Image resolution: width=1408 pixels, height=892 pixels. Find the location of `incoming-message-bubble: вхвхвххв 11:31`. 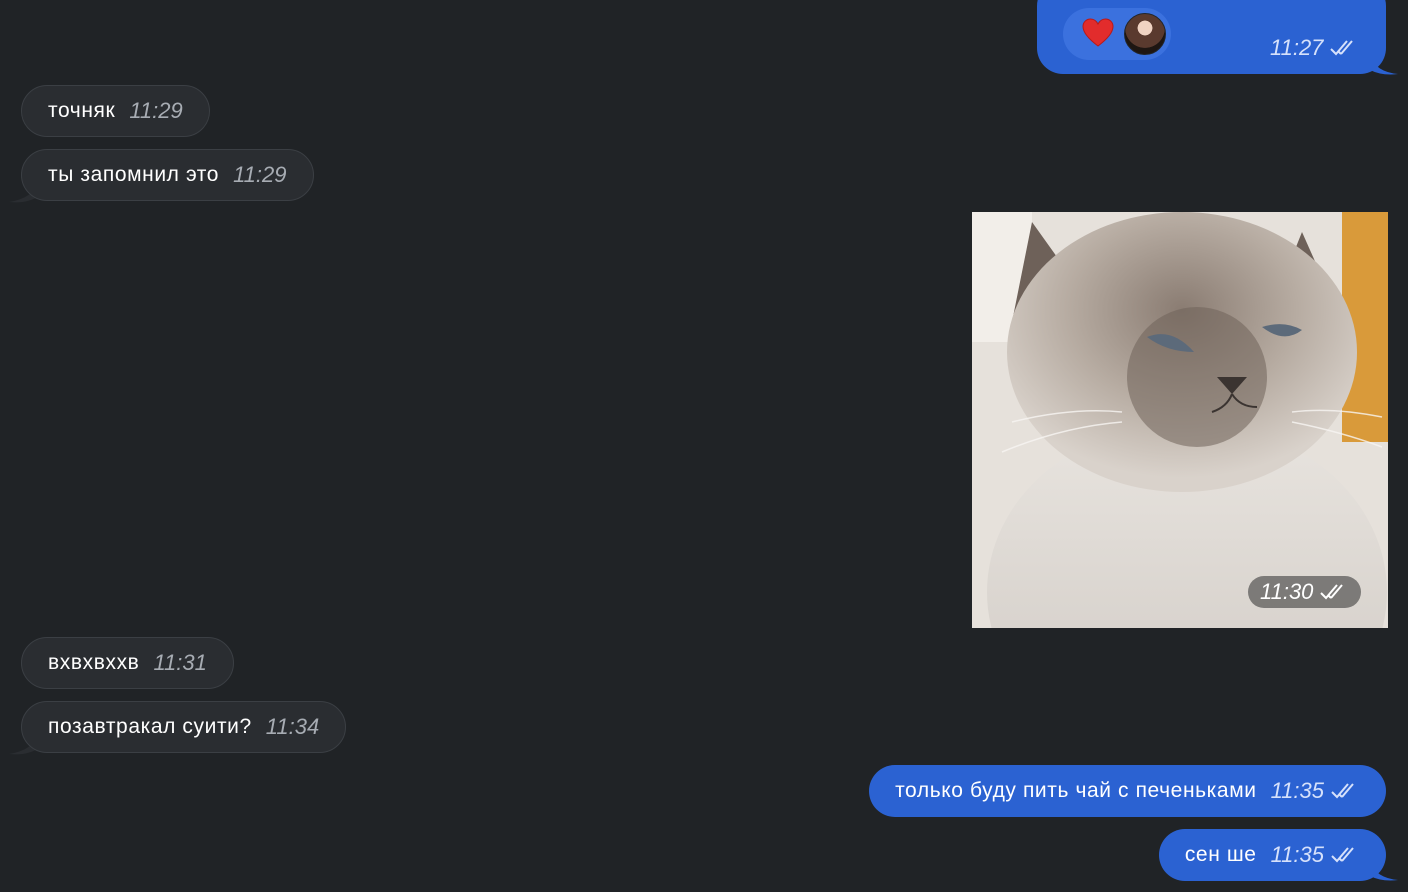

incoming-message-bubble: вхвхвххв 11:31 is located at coordinates (127, 663).